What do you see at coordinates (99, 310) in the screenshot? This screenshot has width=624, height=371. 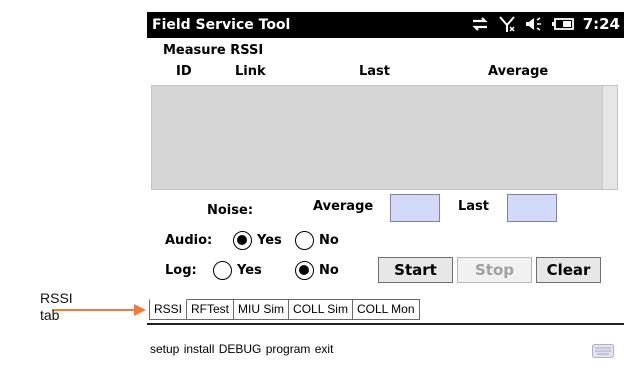 I see `callout-arrow` at bounding box center [99, 310].